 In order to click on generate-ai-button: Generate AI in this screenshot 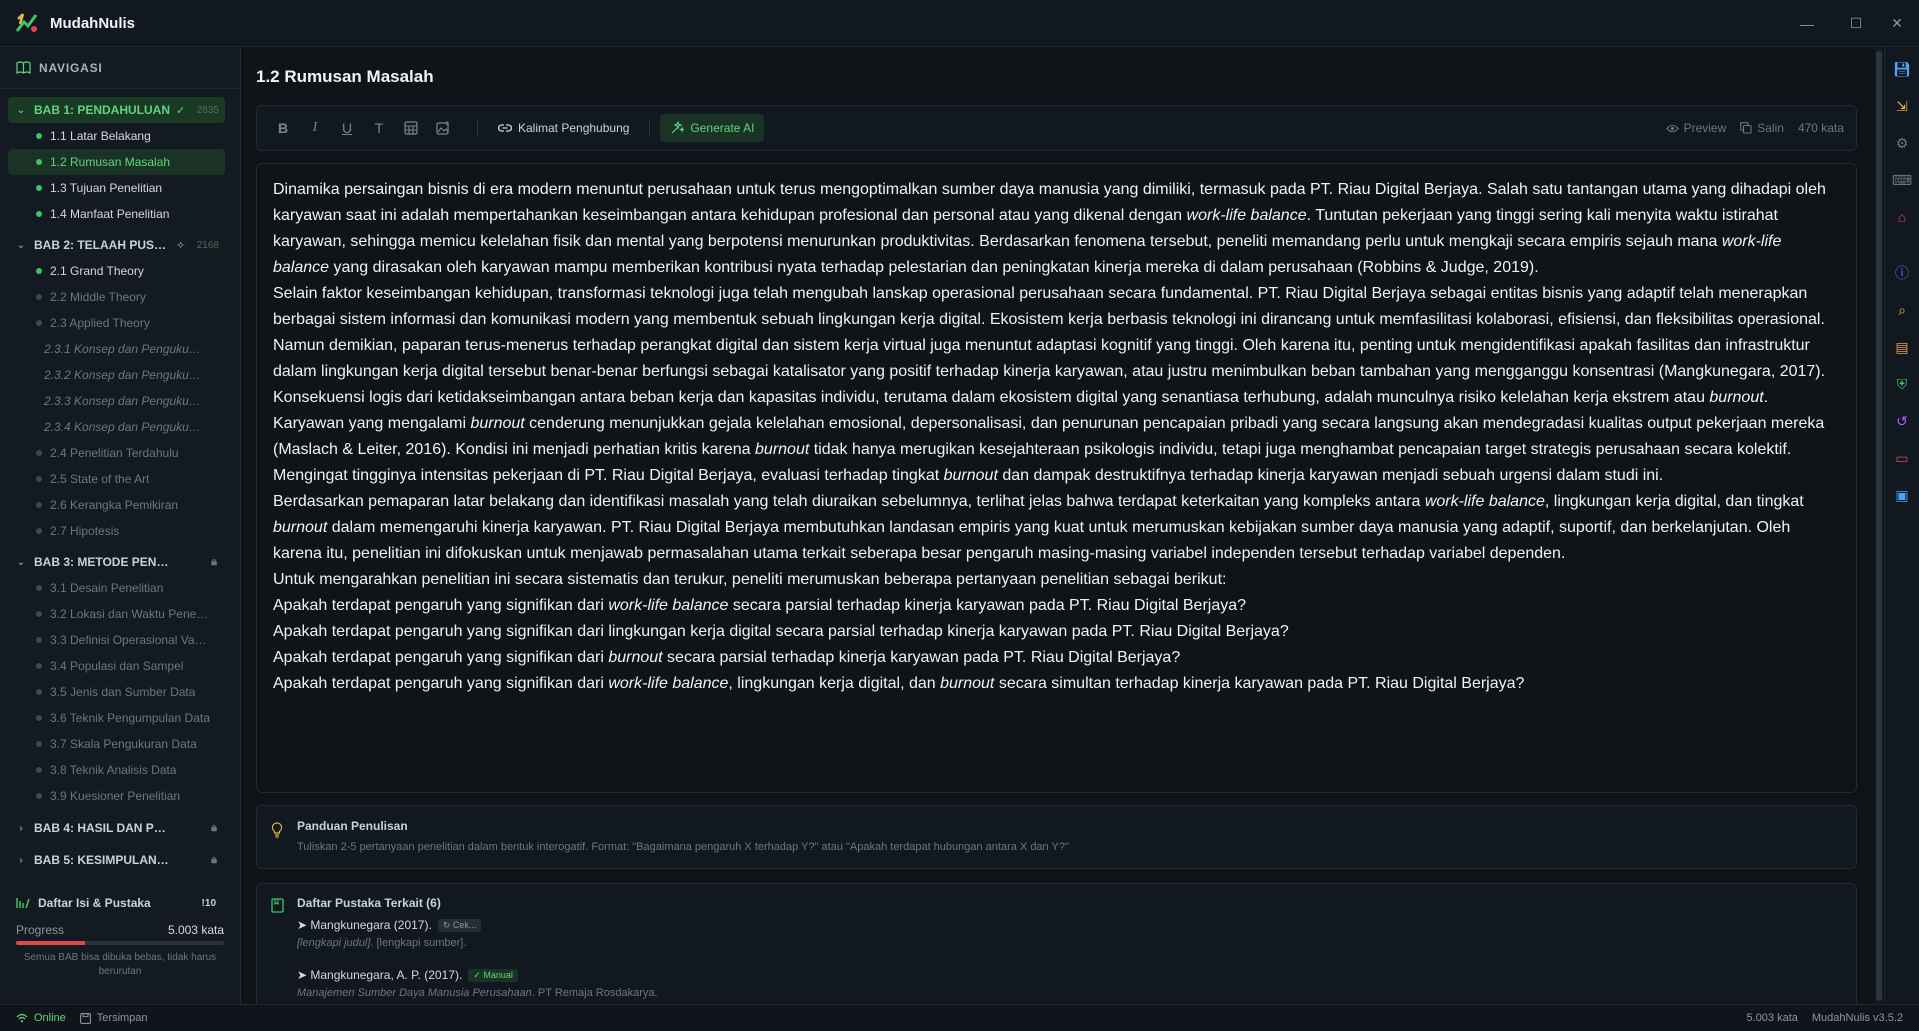, I will do `click(712, 128)`.